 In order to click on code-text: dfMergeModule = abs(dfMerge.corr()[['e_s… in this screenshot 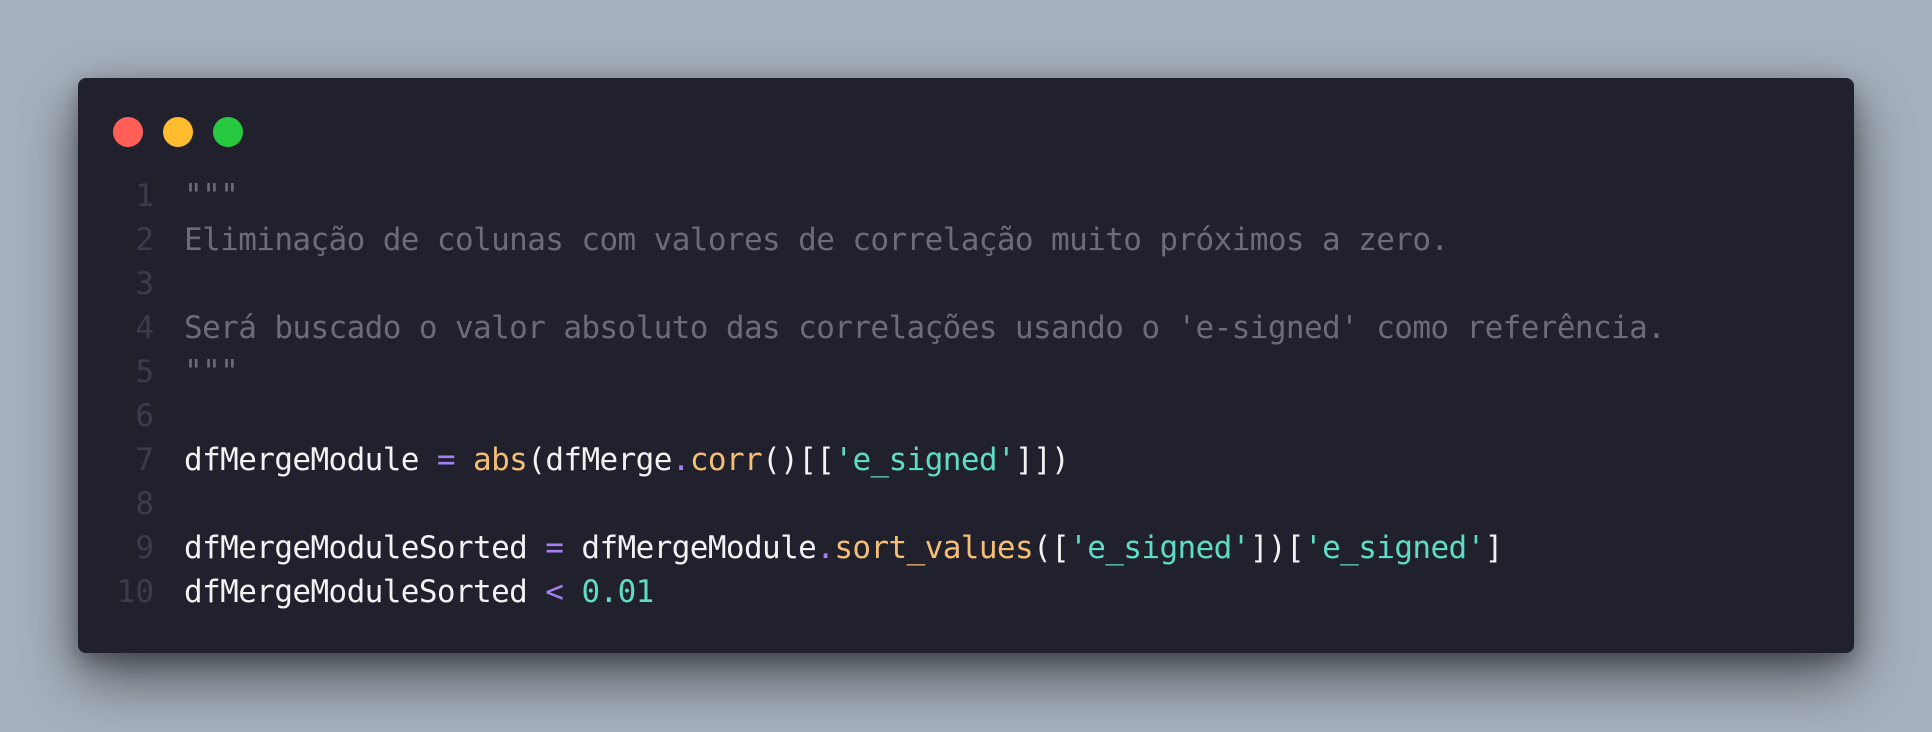, I will do `click(627, 460)`.